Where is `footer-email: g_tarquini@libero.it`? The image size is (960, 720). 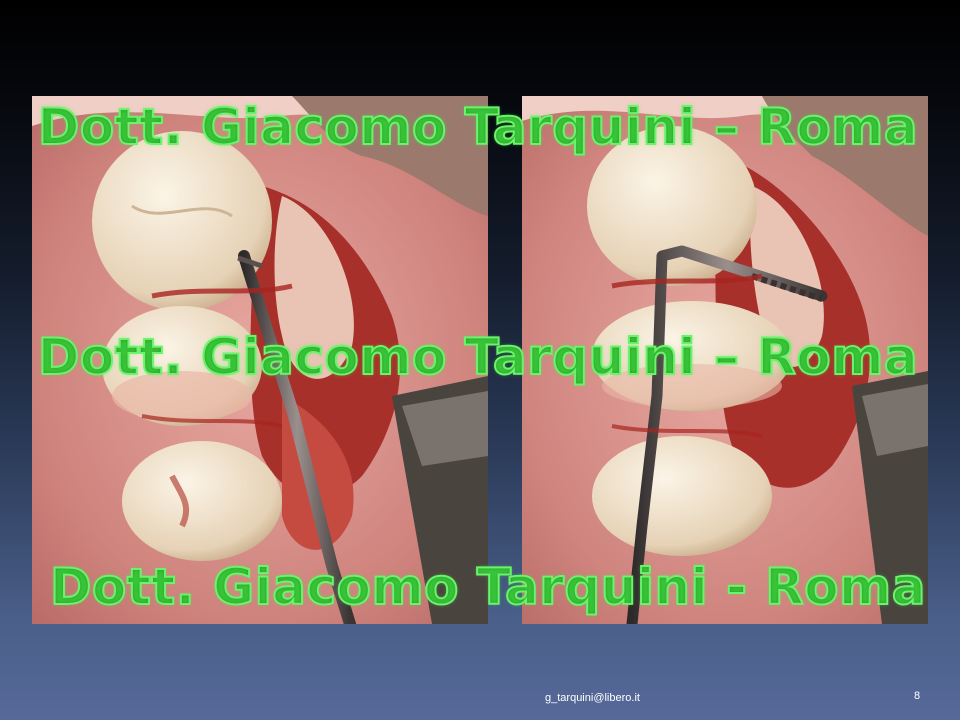 footer-email: g_tarquini@libero.it is located at coordinates (592, 698).